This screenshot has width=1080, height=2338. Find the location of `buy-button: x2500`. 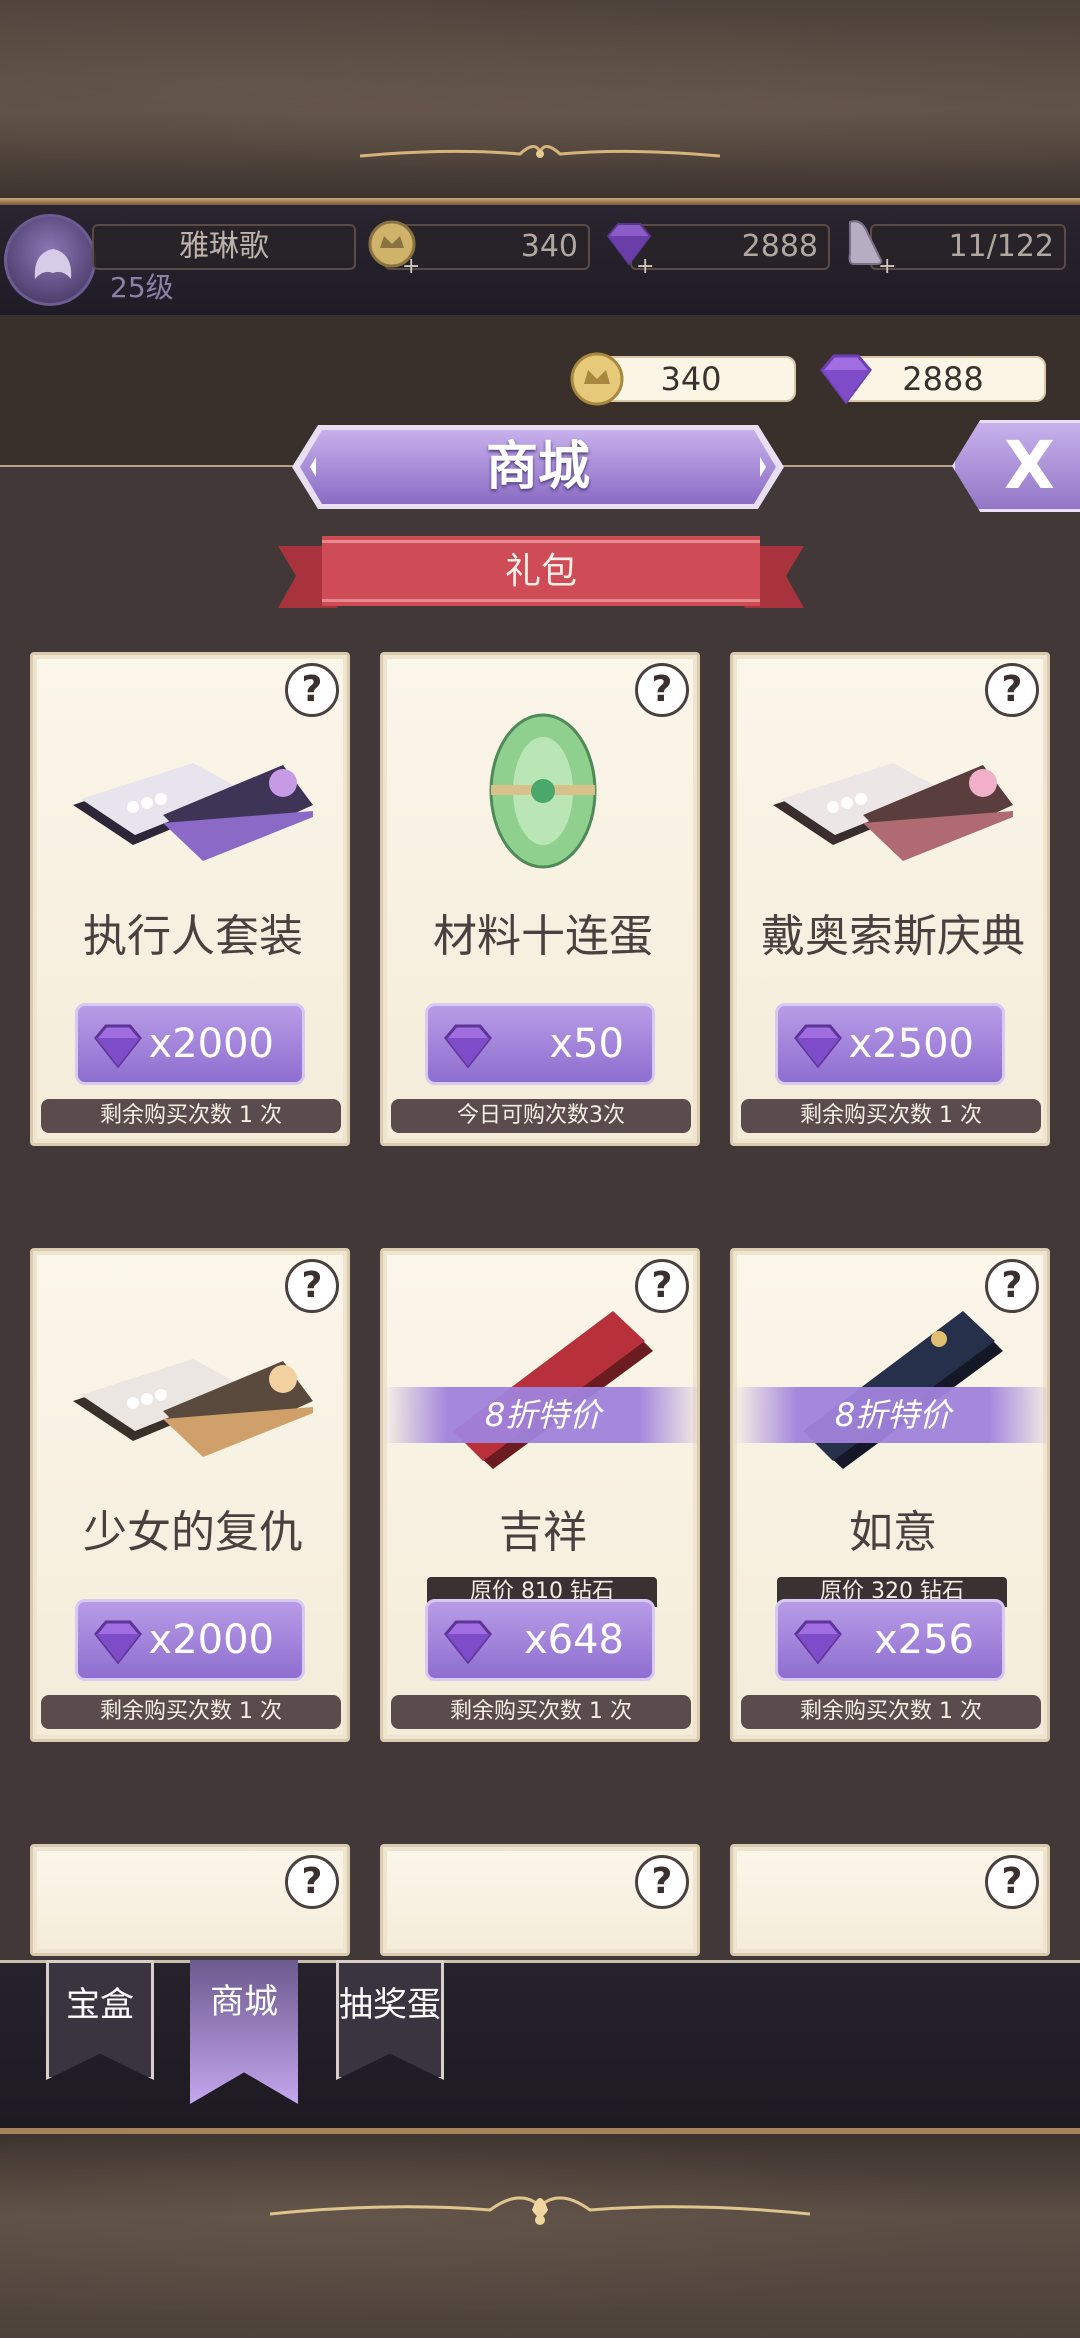

buy-button: x2500 is located at coordinates (890, 1044).